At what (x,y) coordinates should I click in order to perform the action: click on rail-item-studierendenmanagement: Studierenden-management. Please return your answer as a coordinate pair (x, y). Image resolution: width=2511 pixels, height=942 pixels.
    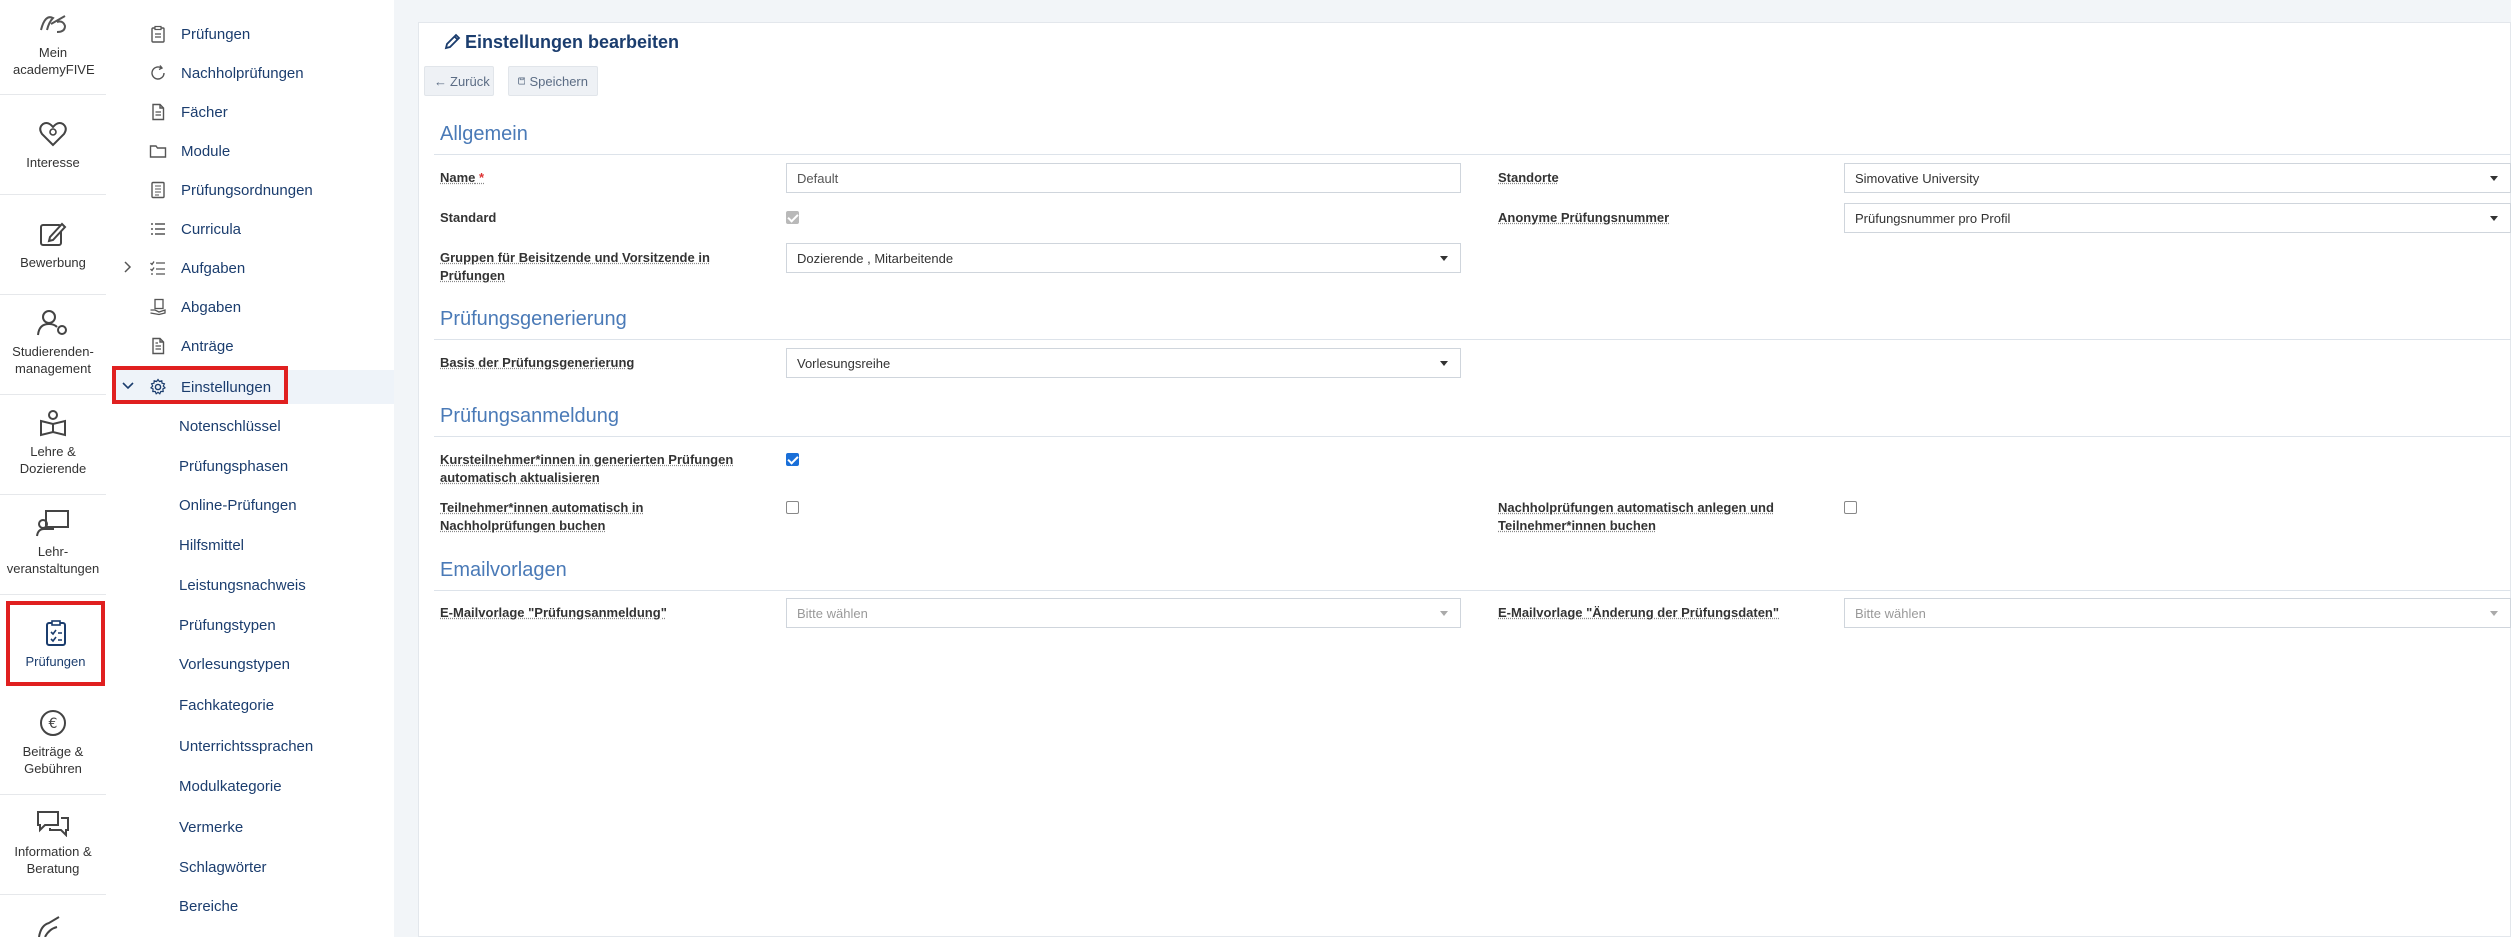
    Looking at the image, I should click on (53, 345).